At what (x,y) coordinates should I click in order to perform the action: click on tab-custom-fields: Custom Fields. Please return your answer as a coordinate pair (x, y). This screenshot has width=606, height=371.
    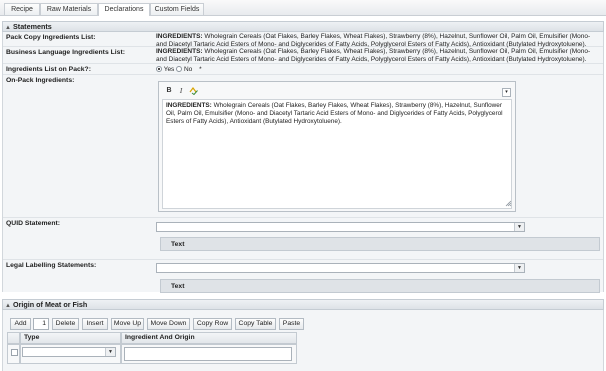
    Looking at the image, I should click on (177, 9).